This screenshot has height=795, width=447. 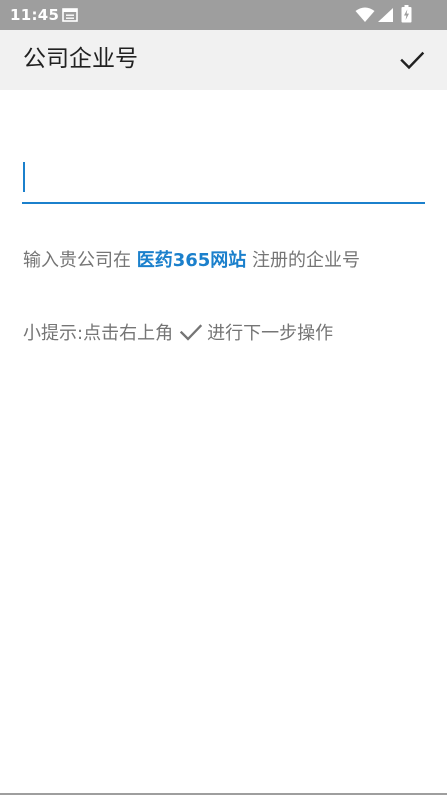 I want to click on signal-icon, so click(x=385, y=15).